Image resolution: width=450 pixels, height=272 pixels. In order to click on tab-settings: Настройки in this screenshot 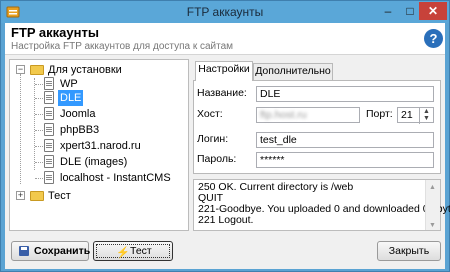, I will do `click(224, 71)`.